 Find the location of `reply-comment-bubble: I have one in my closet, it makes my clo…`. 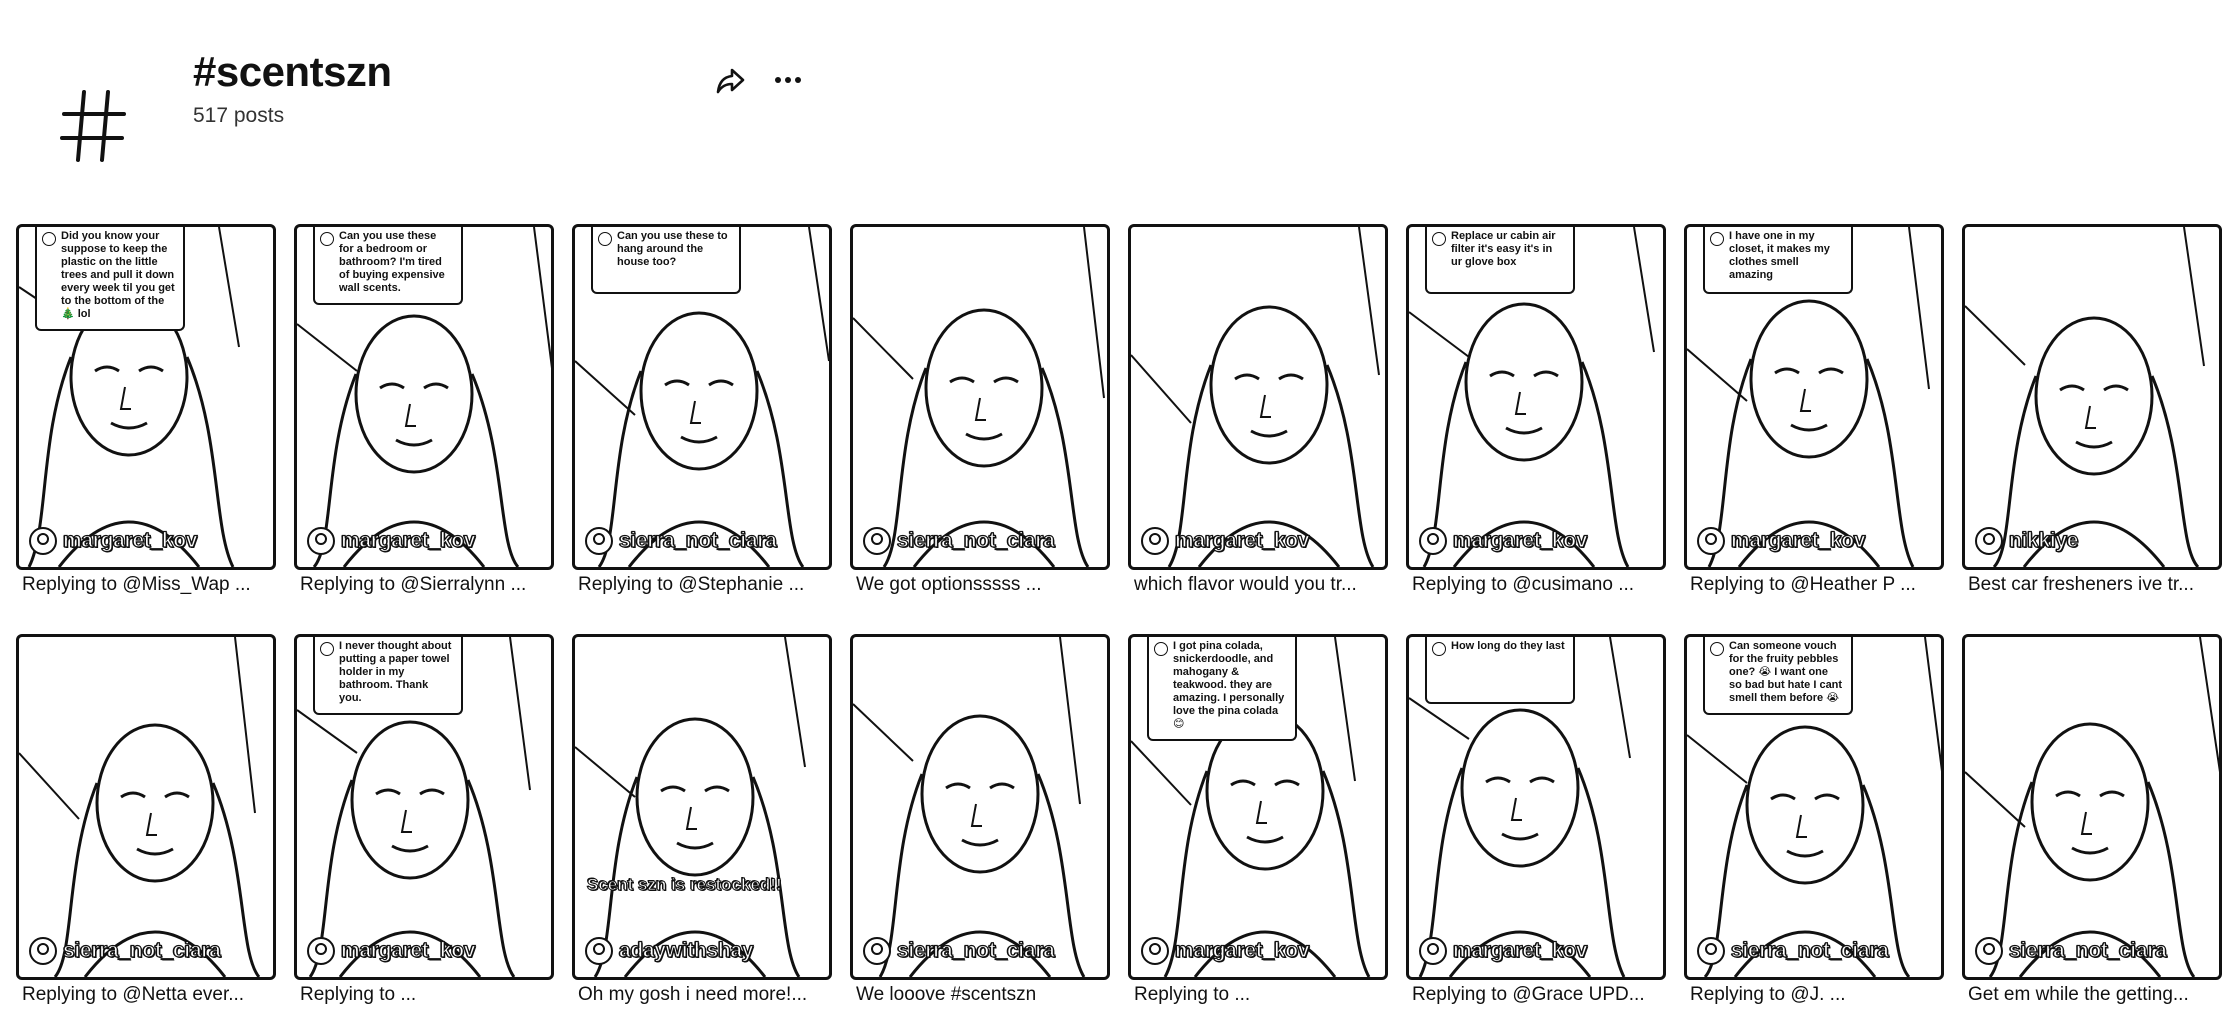

reply-comment-bubble: I have one in my closet, it makes my clo… is located at coordinates (1778, 260).